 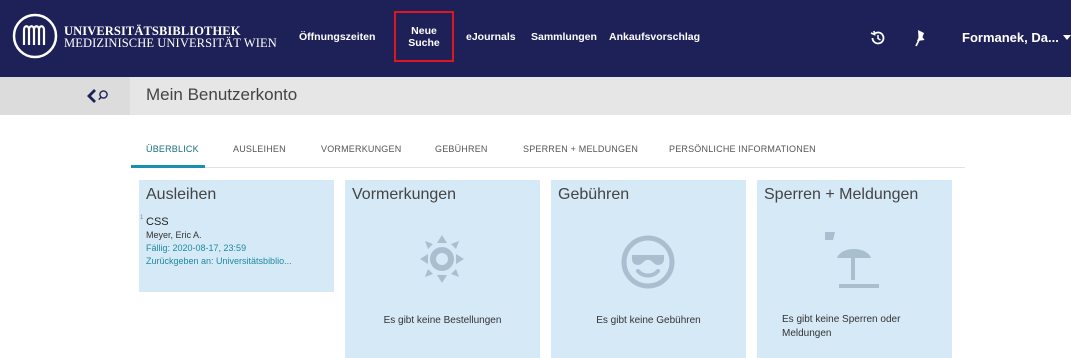 What do you see at coordinates (259, 149) in the screenshot?
I see `tab-loans: AUSLEIHEN` at bounding box center [259, 149].